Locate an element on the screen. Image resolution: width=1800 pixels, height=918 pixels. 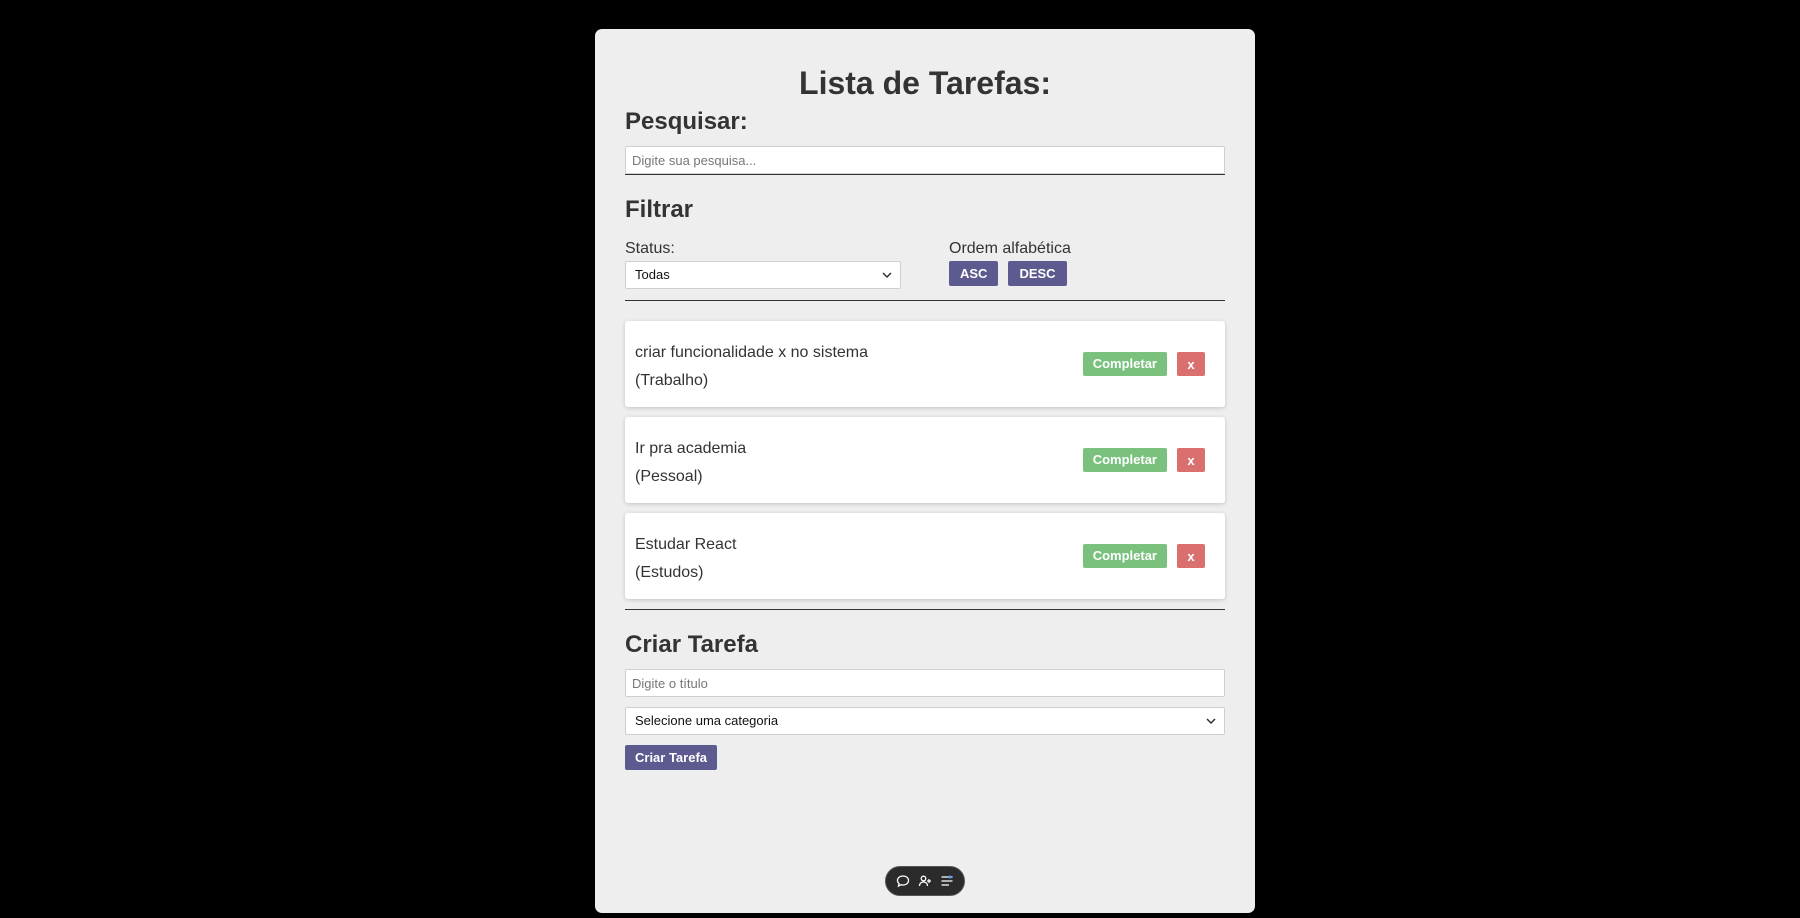
search-section: Pesquisar: is located at coordinates (925, 142).